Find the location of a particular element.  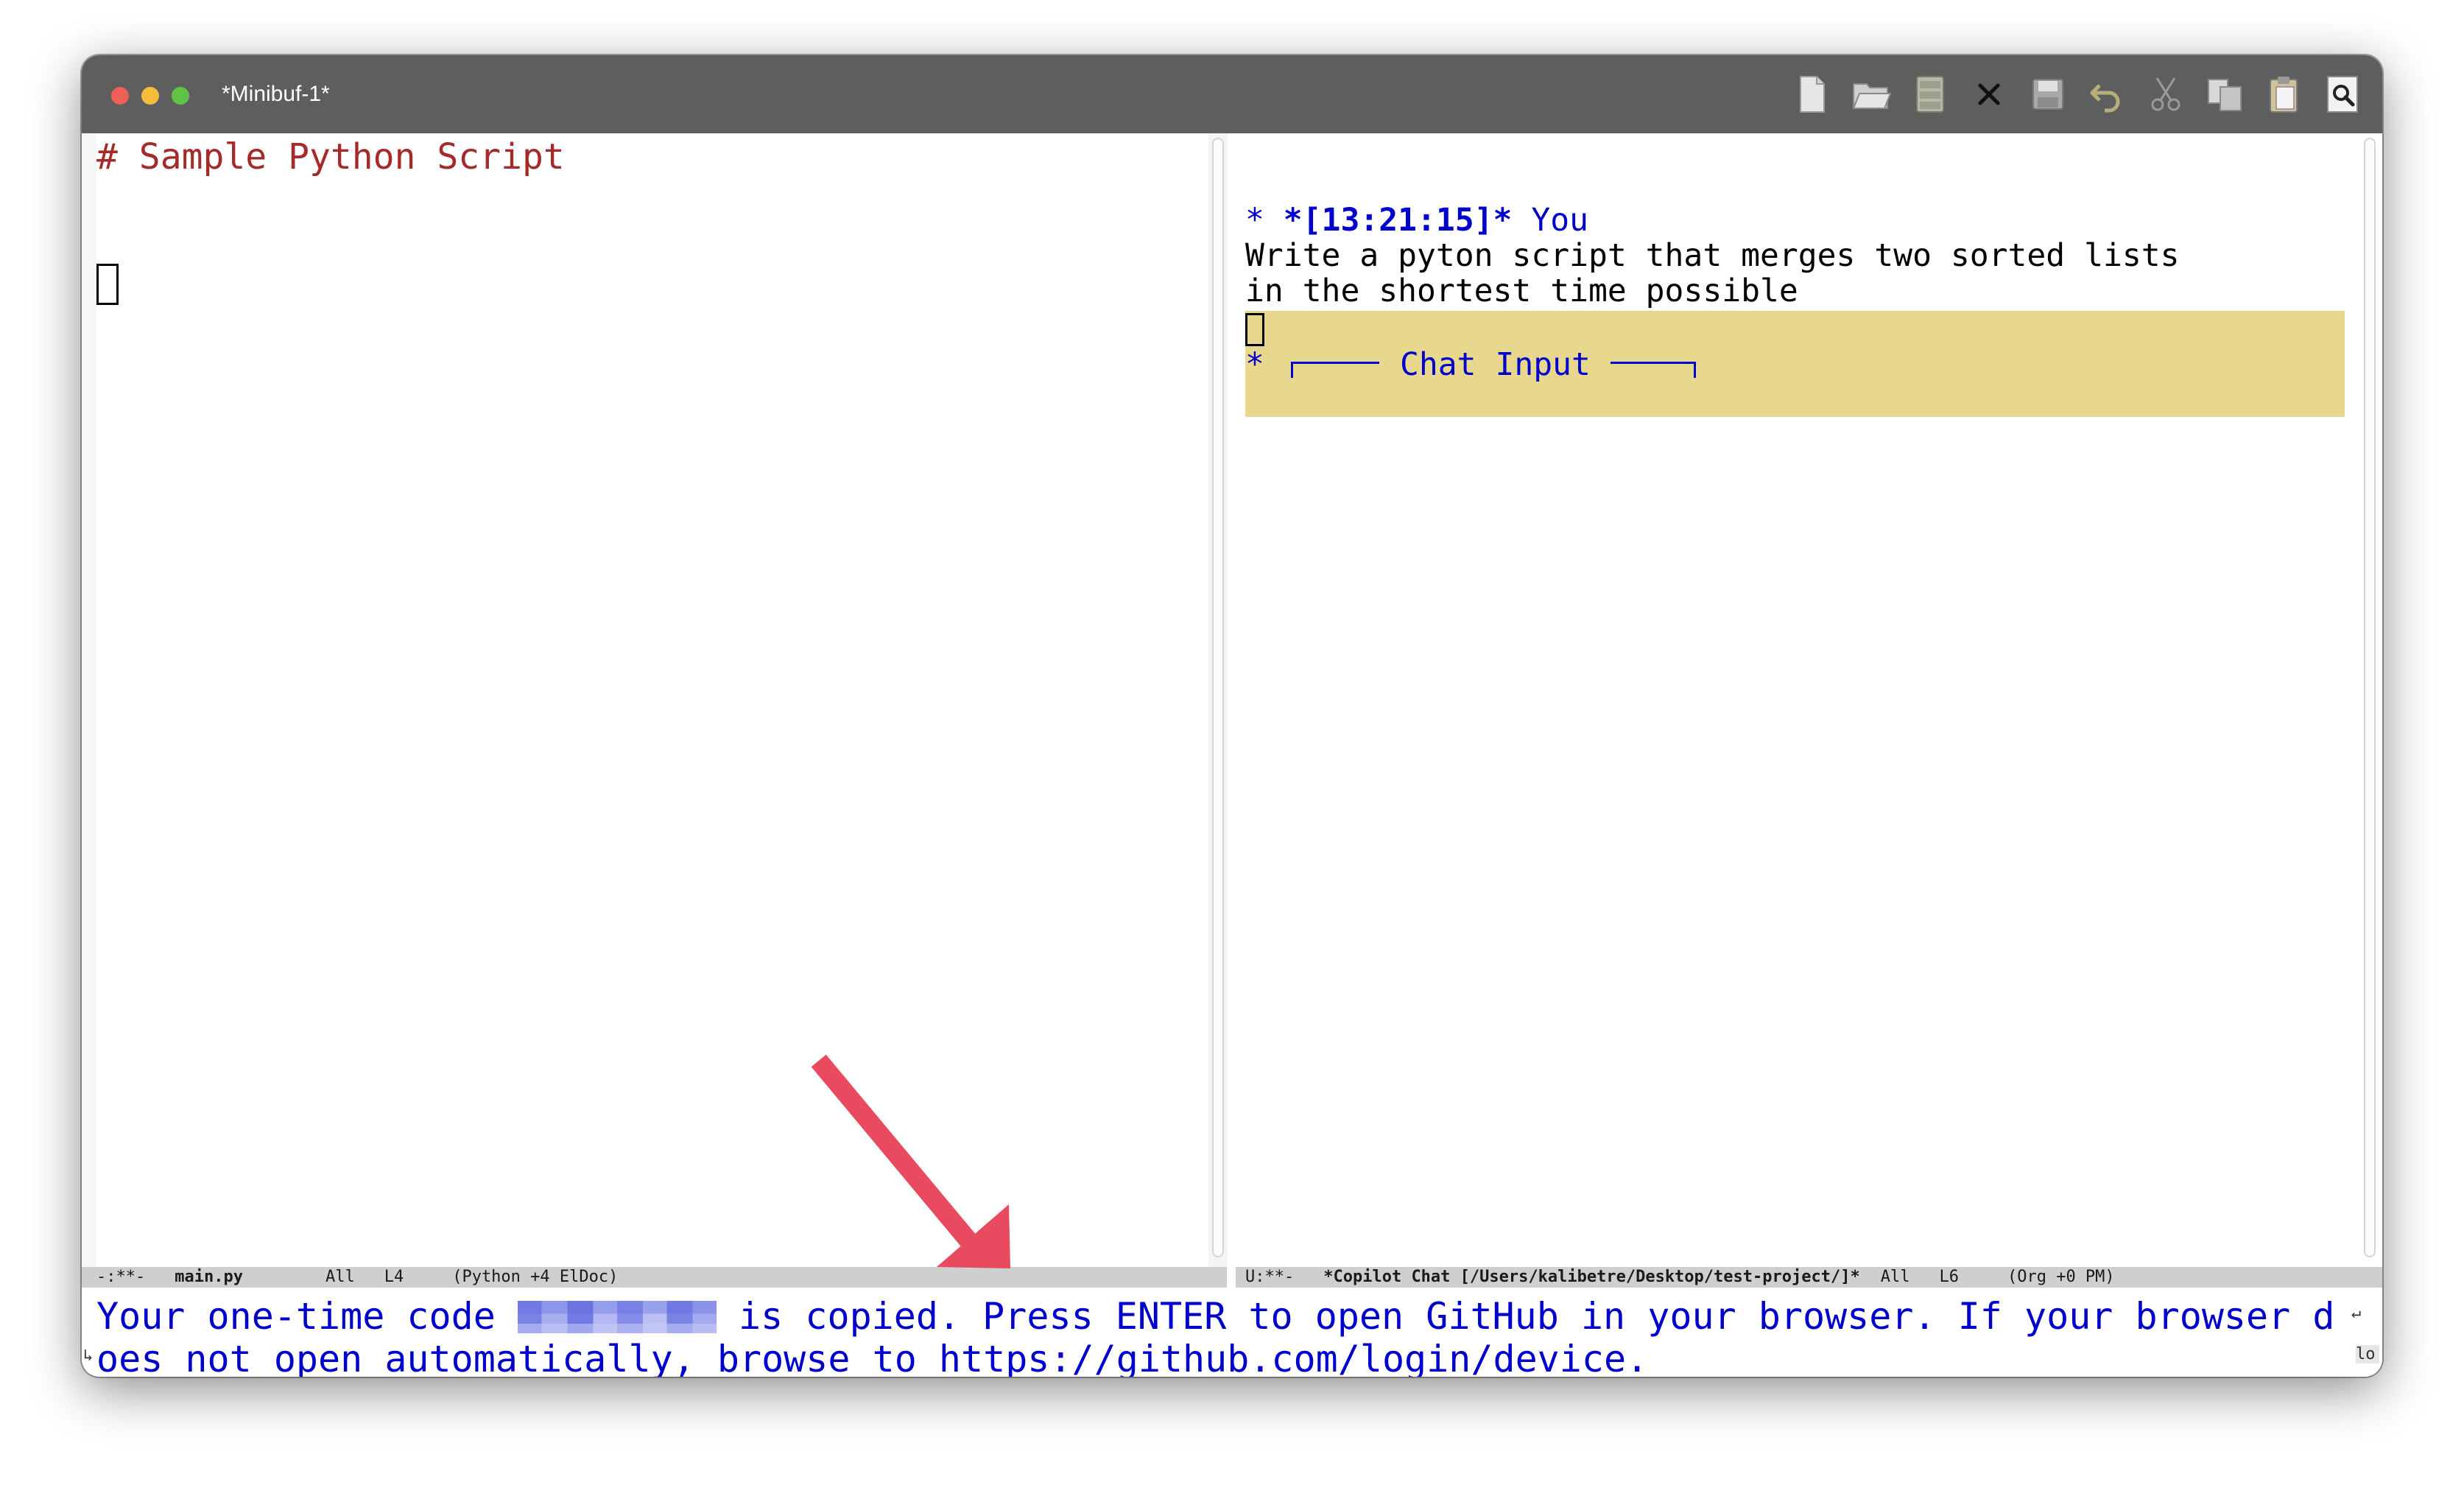

left-scrollbar-thumb is located at coordinates (1218, 698).